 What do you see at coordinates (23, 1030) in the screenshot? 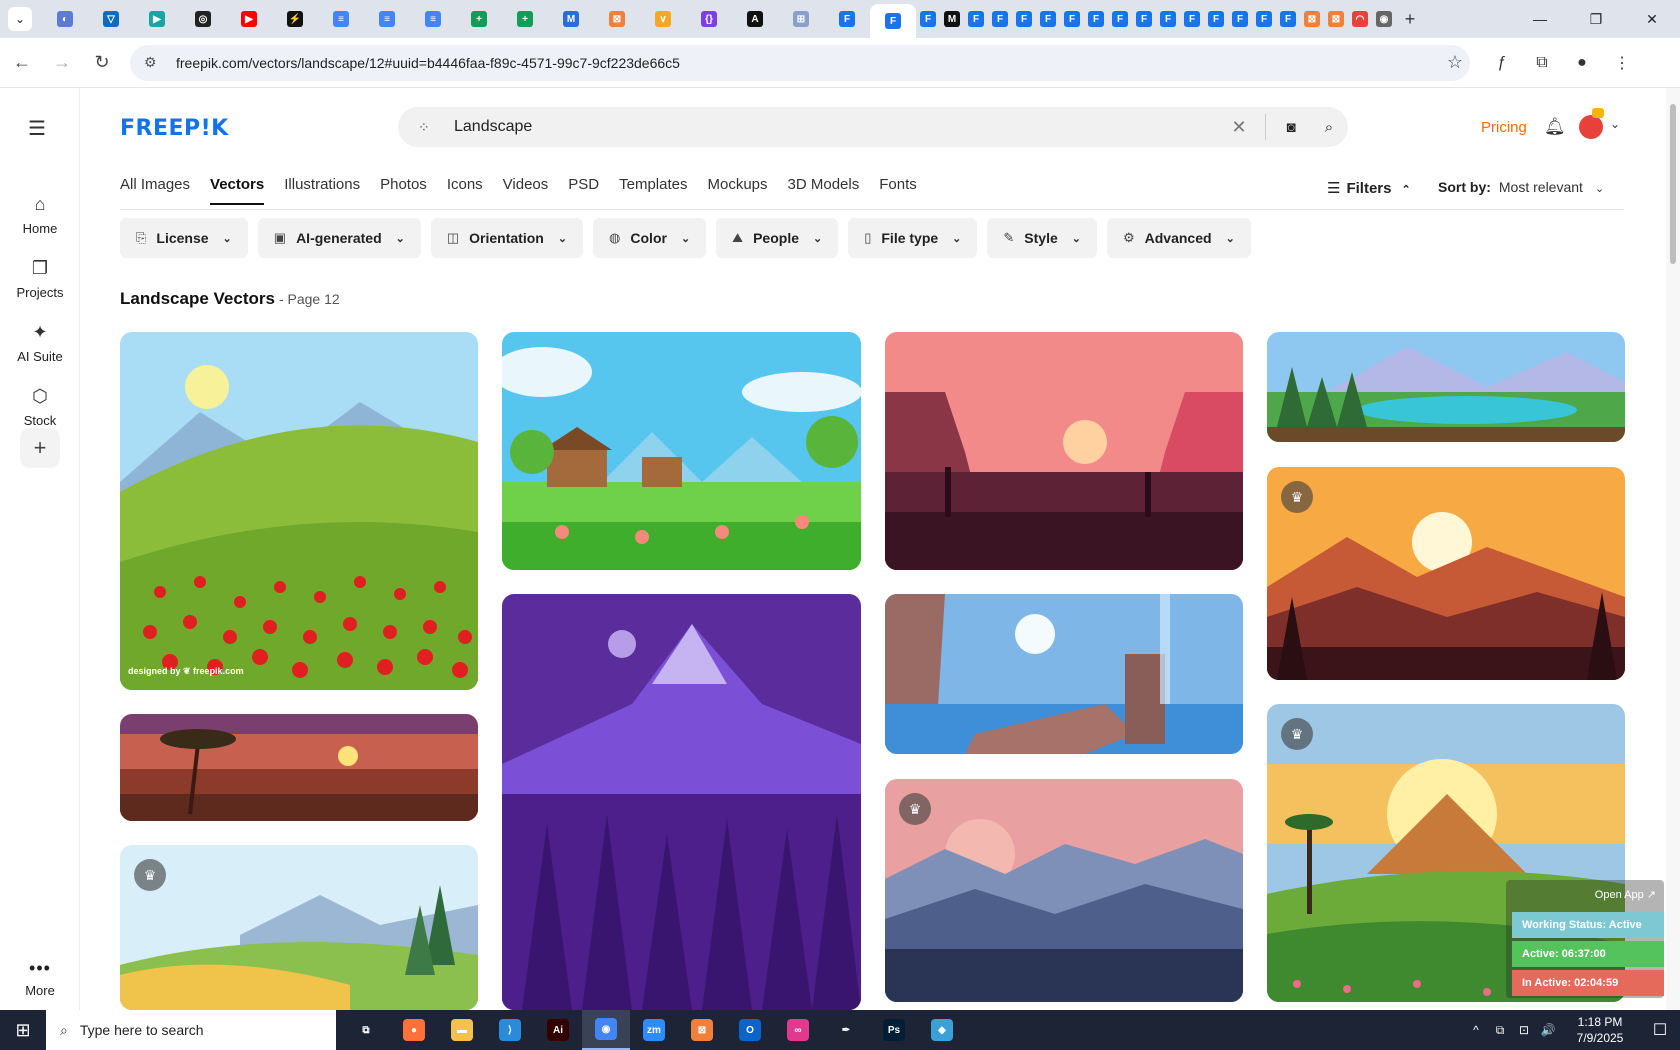
I see `windows-start-icon: ⊞` at bounding box center [23, 1030].